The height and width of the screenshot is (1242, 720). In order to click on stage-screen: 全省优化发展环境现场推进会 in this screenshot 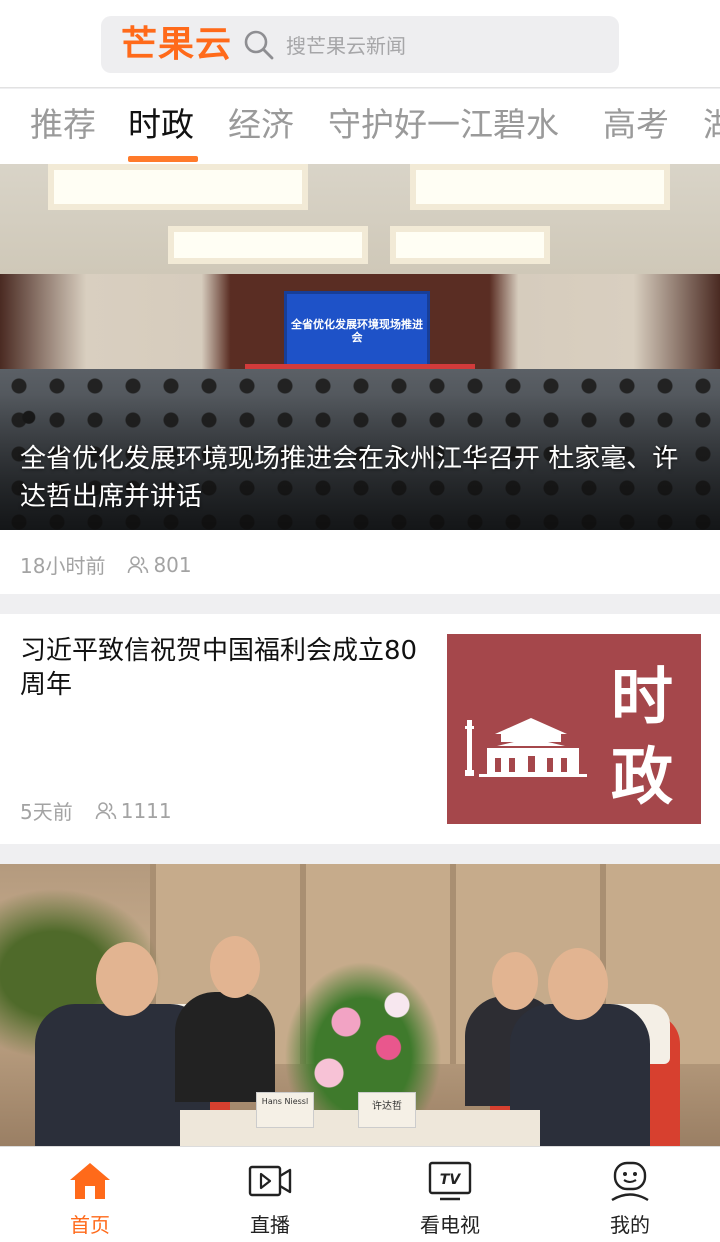, I will do `click(357, 331)`.